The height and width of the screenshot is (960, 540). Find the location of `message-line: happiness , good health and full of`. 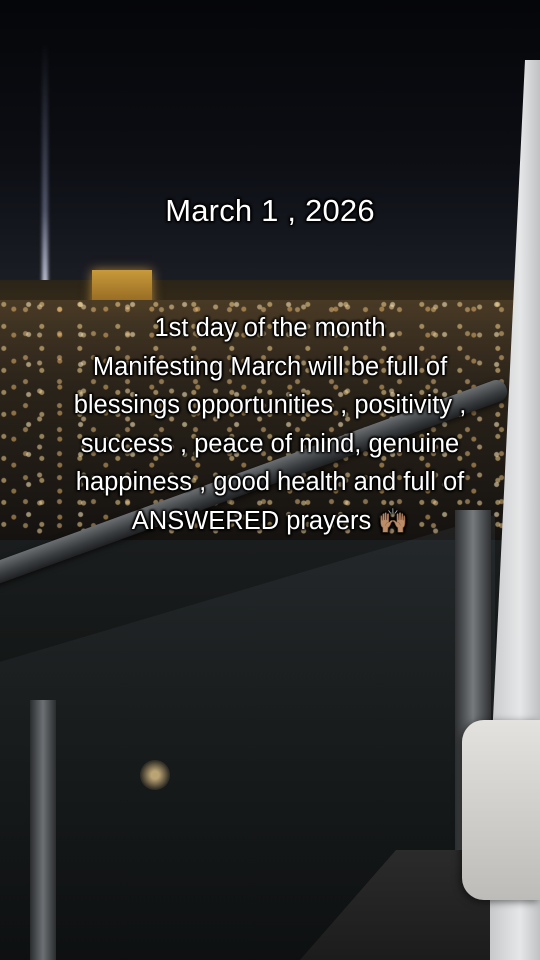

message-line: happiness , good health and full of is located at coordinates (270, 482).